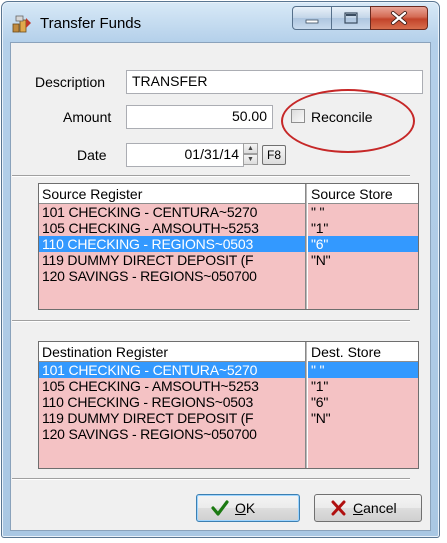 The height and width of the screenshot is (543, 447). I want to click on dest-store-column: Dest. Store " " "1" "6" "N", so click(363, 405).